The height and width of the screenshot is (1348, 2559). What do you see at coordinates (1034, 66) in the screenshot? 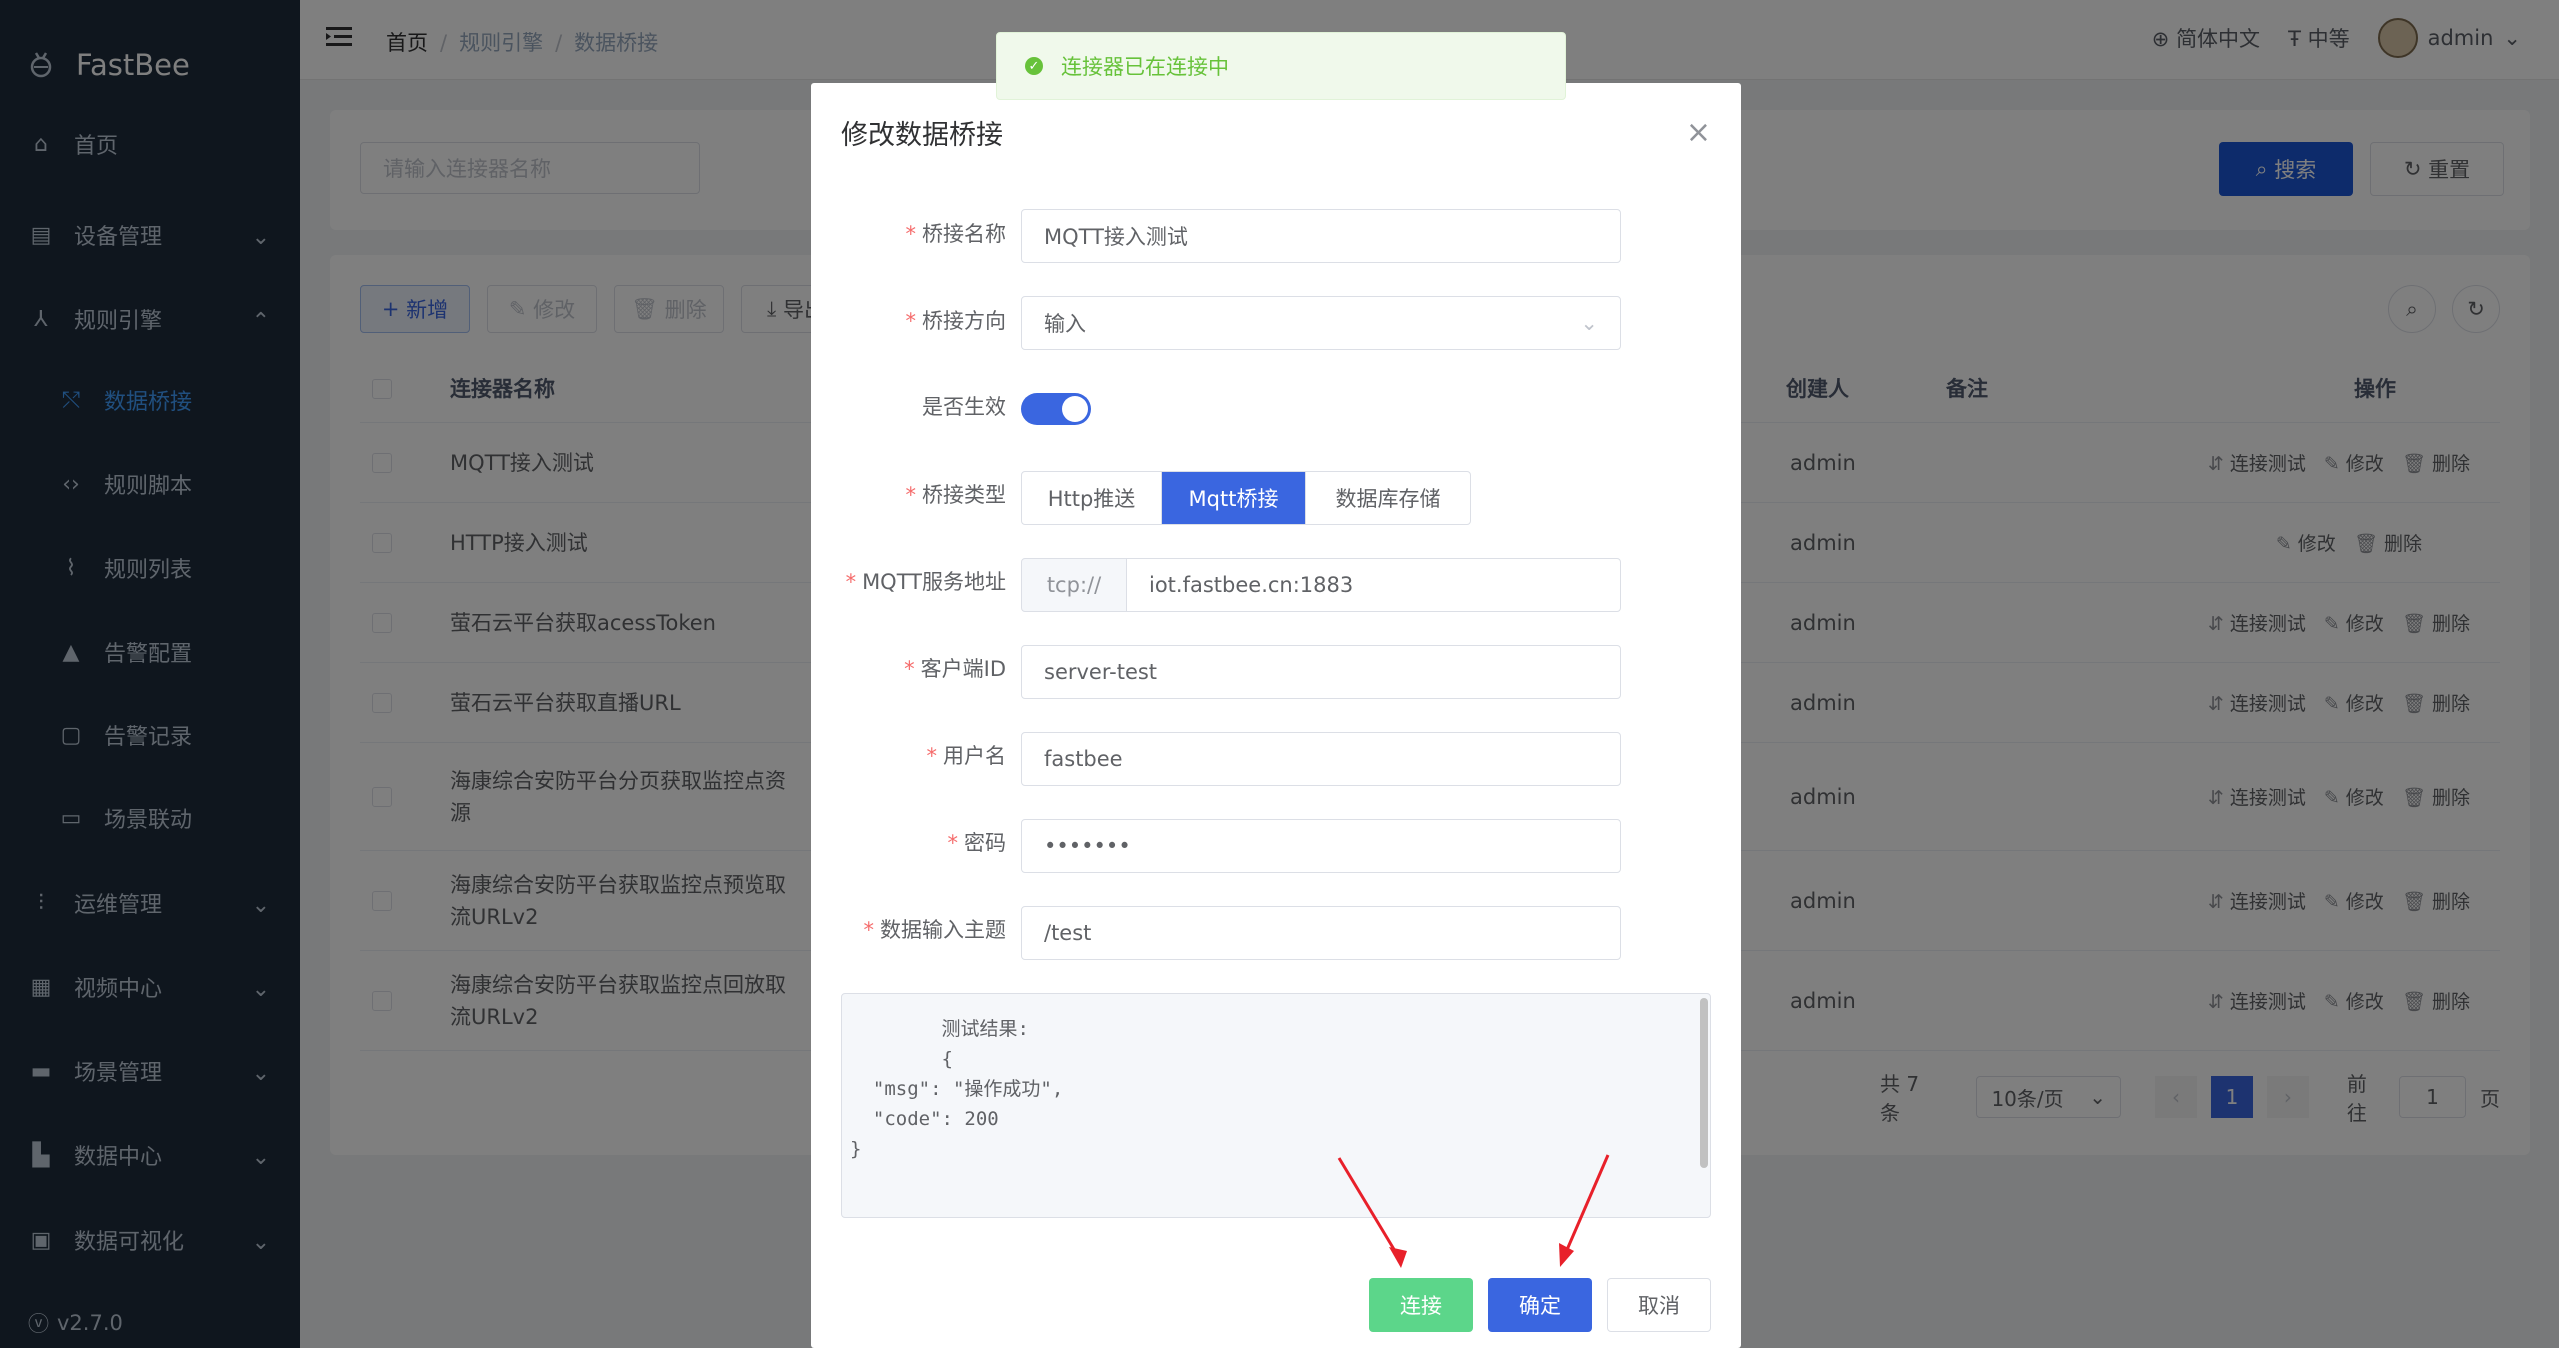
I see `check-circle-icon: ✓` at bounding box center [1034, 66].